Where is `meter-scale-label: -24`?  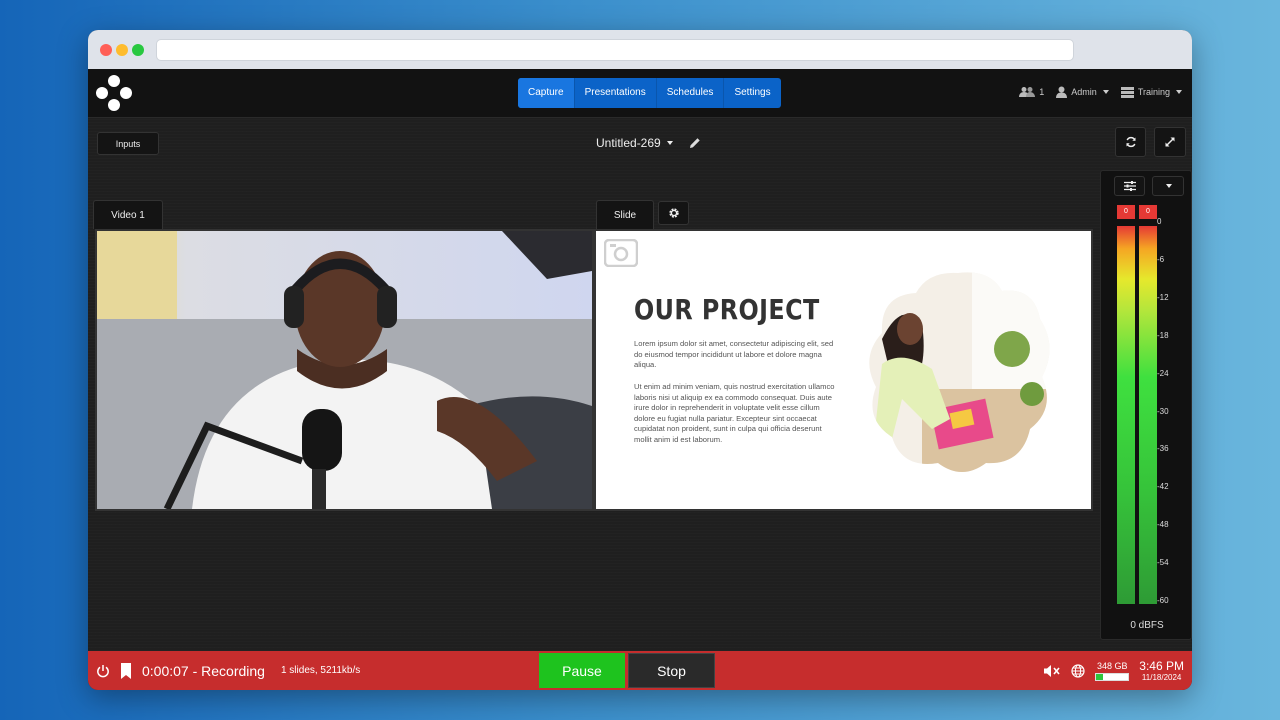 meter-scale-label: -24 is located at coordinates (1163, 373).